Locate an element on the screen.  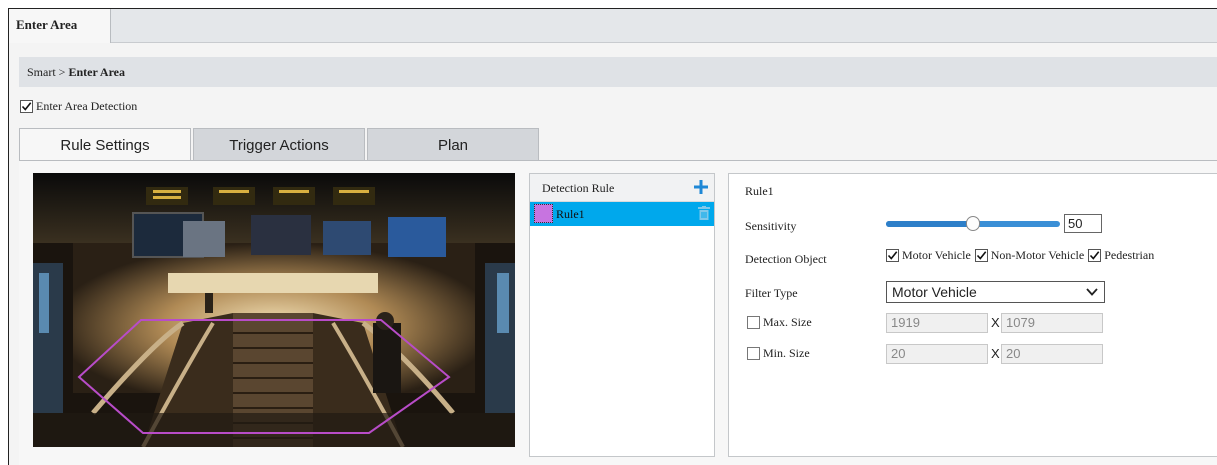
slider-fill is located at coordinates (929, 224).